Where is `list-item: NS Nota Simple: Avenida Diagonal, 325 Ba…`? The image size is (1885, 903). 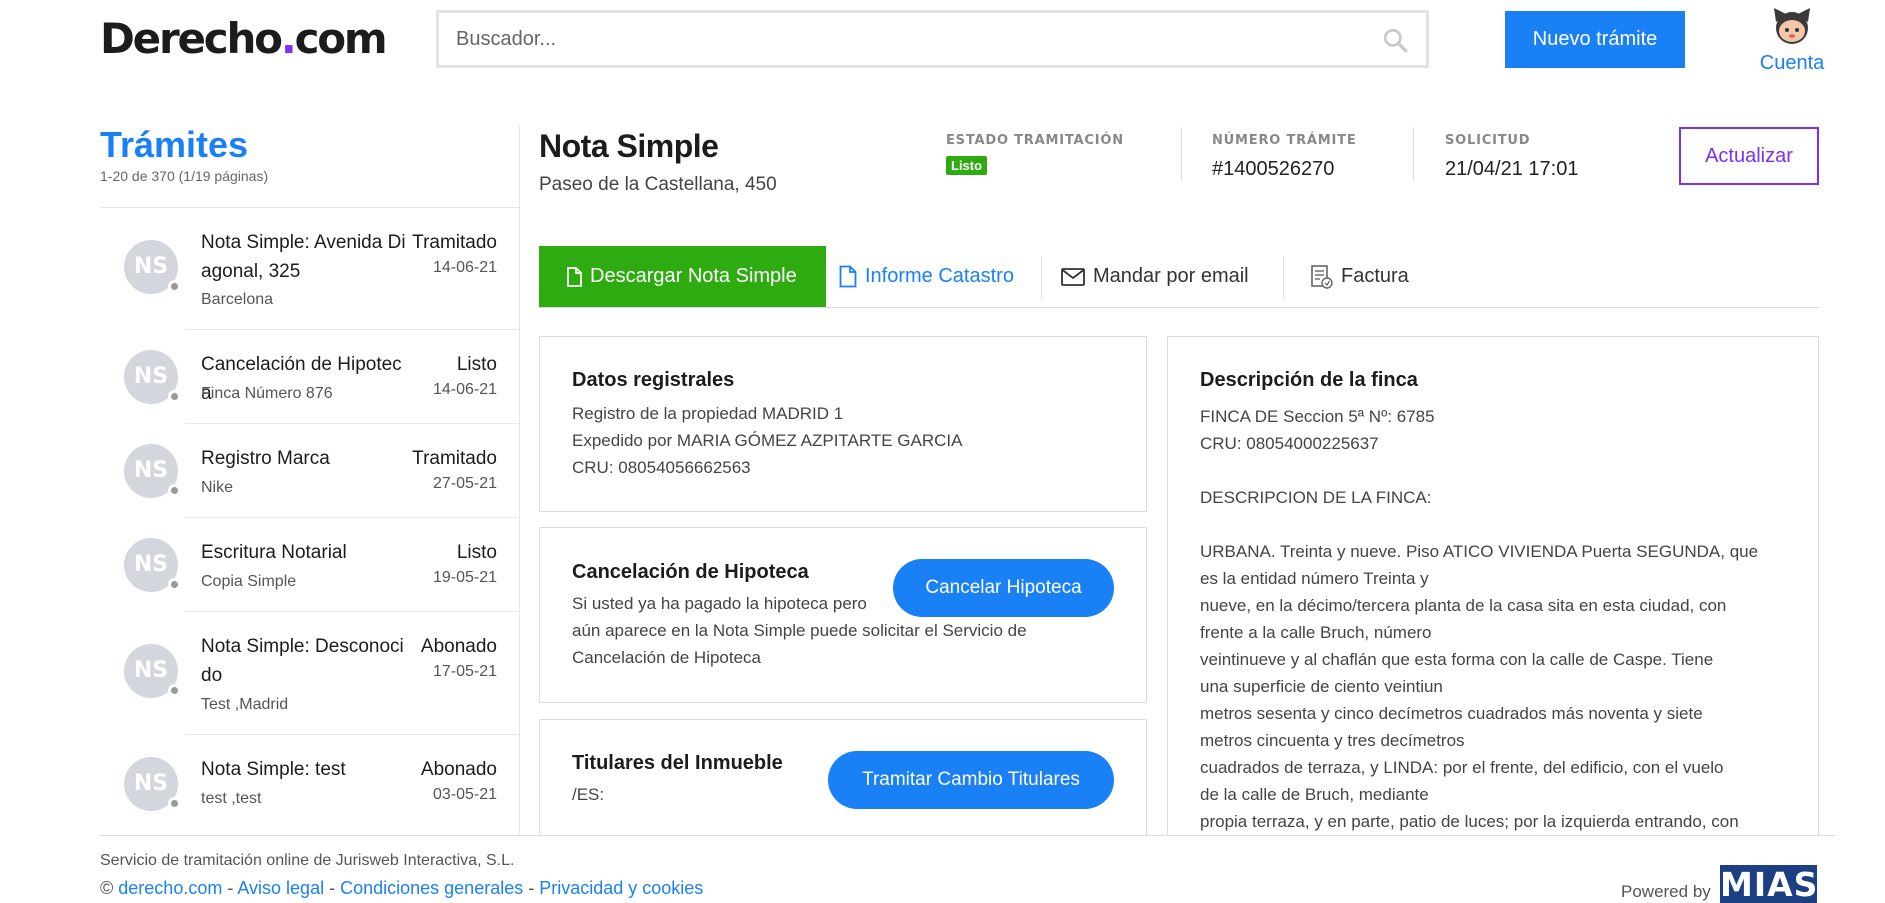 list-item: NS Nota Simple: Avenida Diagonal, 325 Ba… is located at coordinates (309, 269).